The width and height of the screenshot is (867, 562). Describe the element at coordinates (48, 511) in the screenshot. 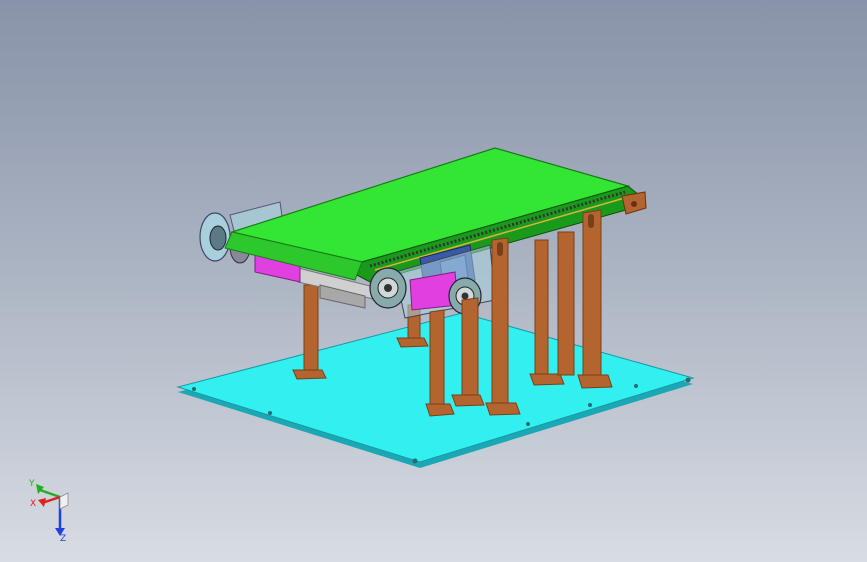

I see `coordinate-triad: Y X Z` at that location.